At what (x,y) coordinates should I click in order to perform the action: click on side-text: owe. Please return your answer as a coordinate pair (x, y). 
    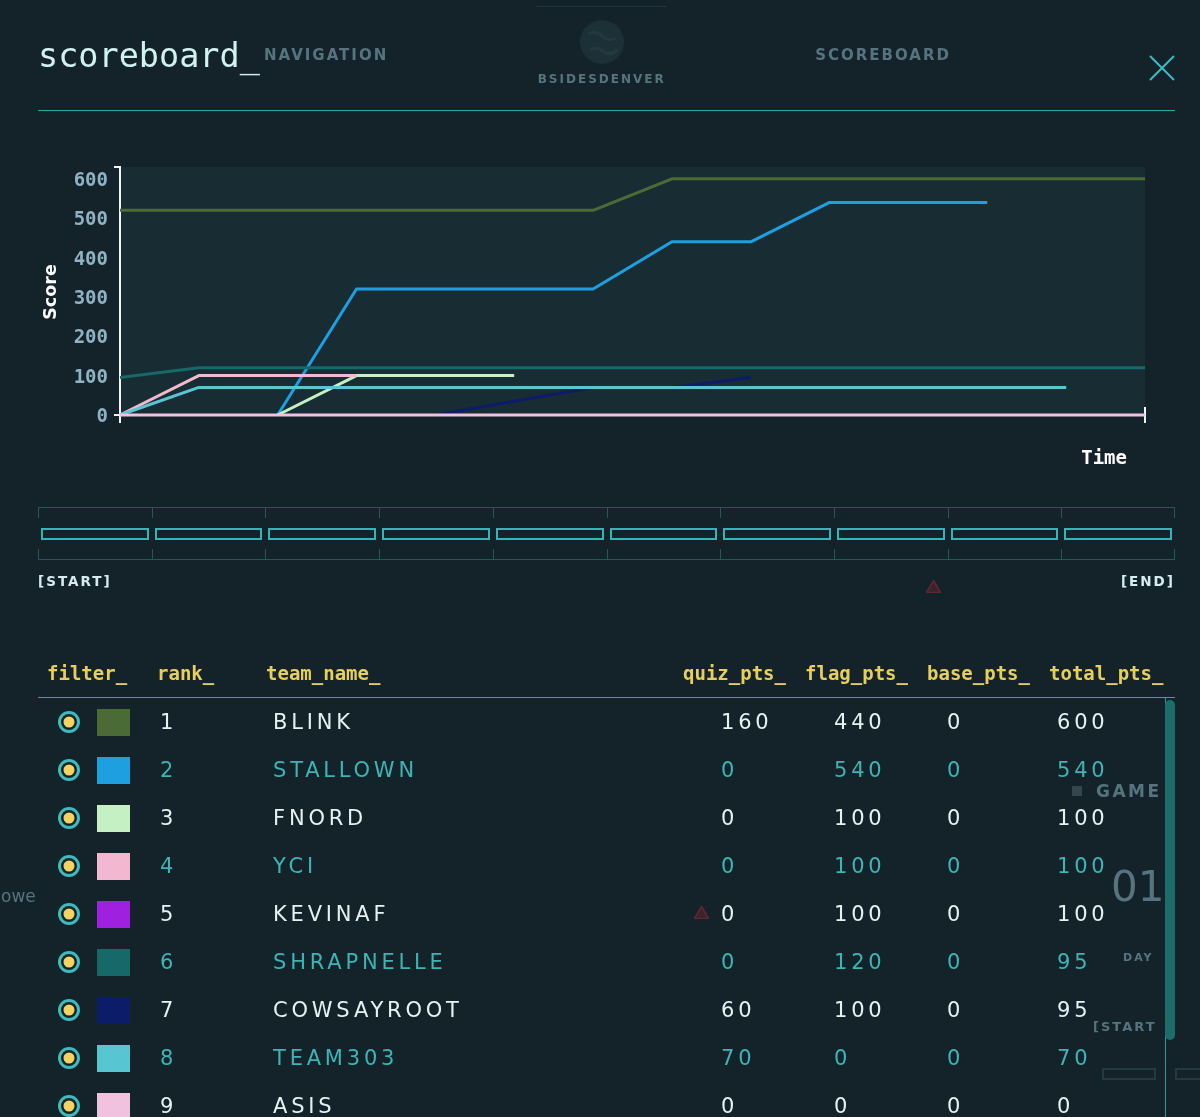
    Looking at the image, I should click on (18, 896).